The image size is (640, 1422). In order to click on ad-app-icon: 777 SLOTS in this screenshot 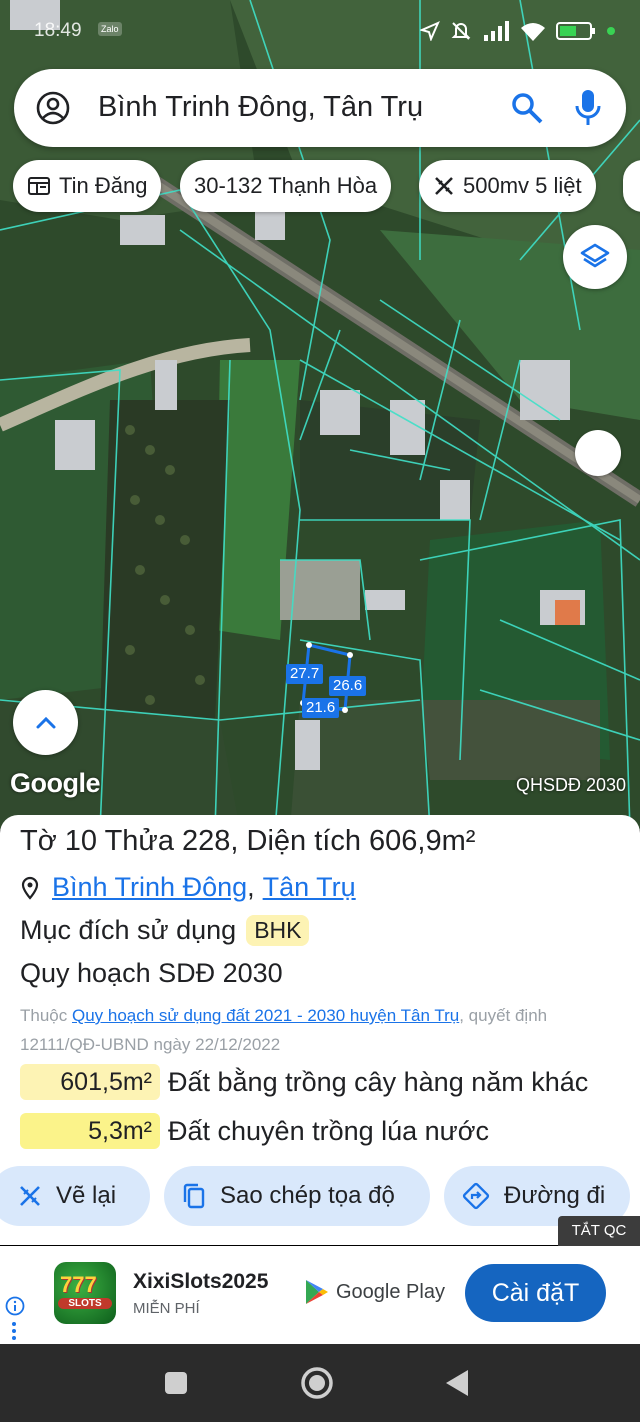, I will do `click(85, 1293)`.